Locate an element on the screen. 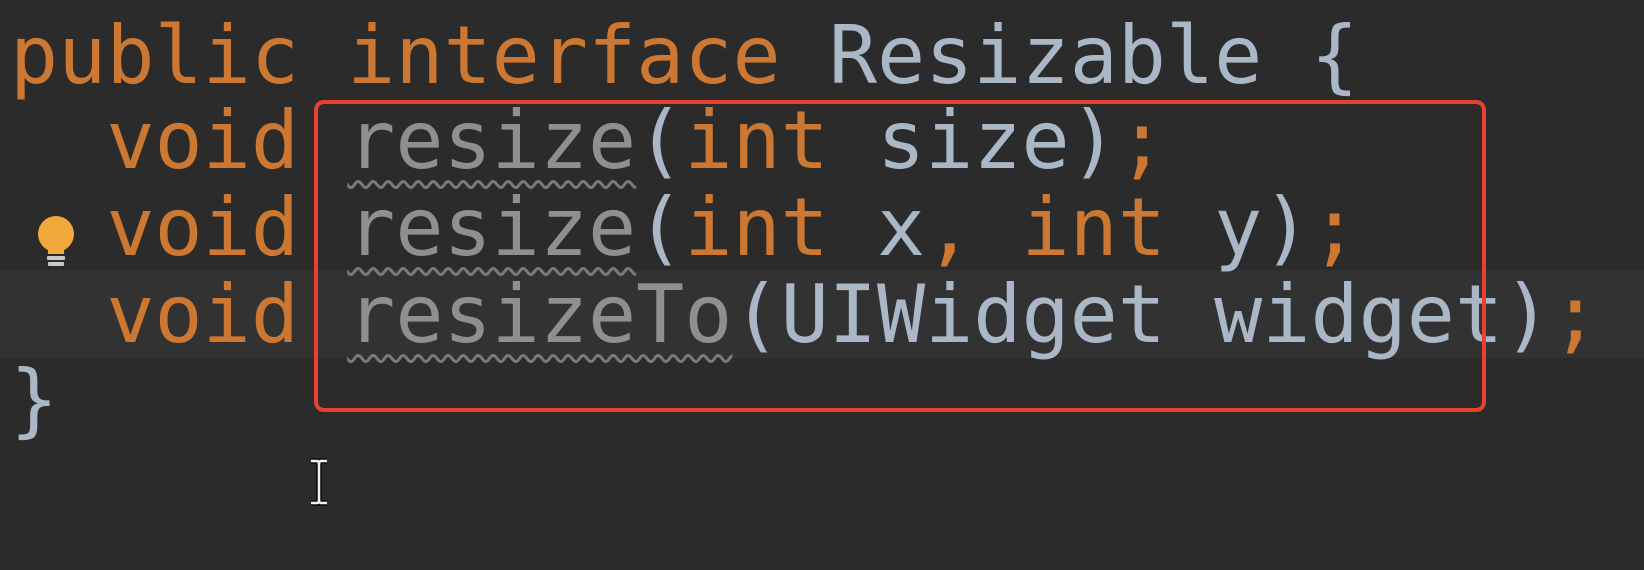  code-line-3: void resize(int x, int y); is located at coordinates (684, 227).